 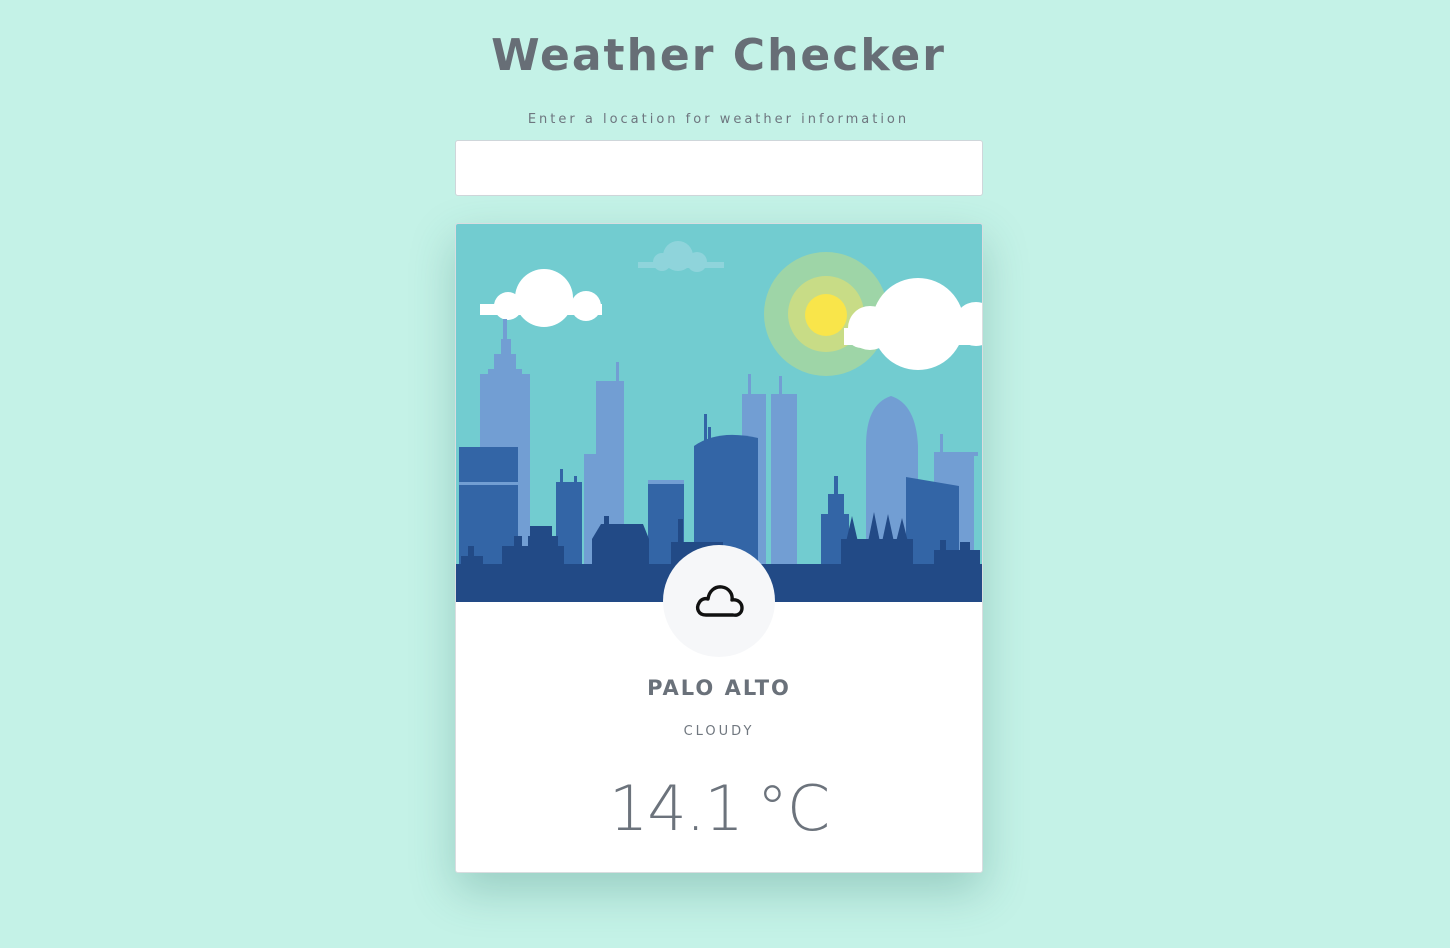 I want to click on weather-condition: CLOUDY, so click(x=719, y=731).